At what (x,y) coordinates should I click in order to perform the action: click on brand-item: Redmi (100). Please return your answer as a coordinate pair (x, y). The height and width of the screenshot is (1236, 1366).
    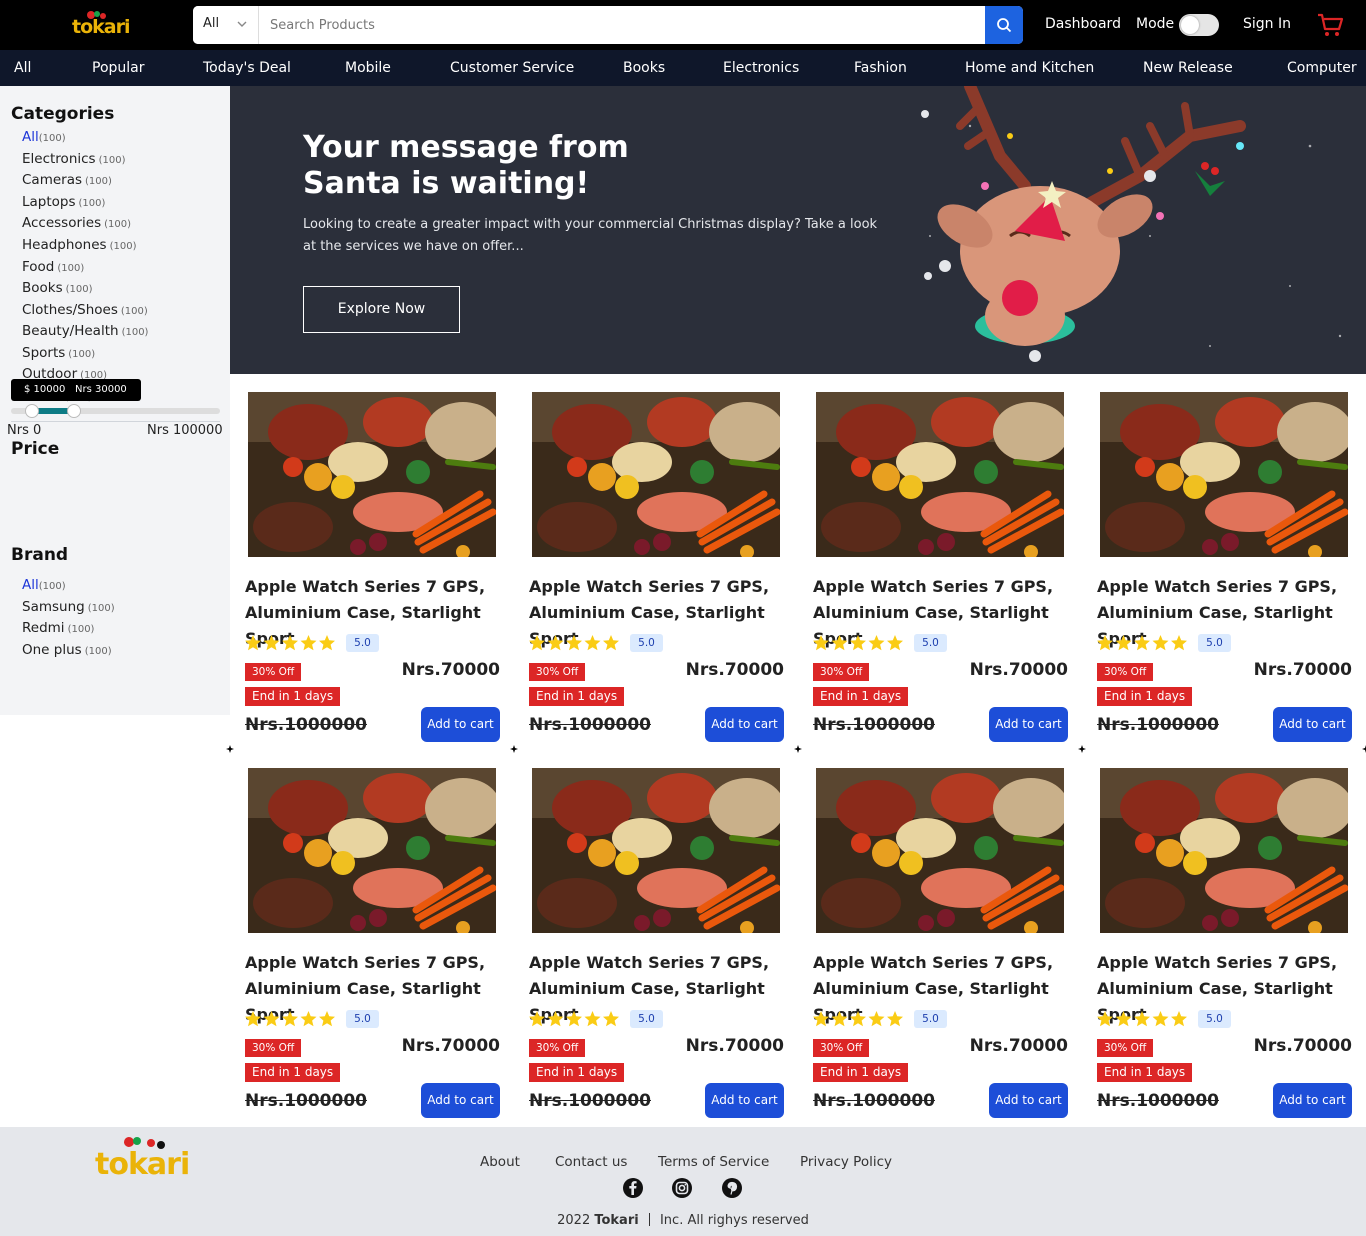
    Looking at the image, I should click on (58, 628).